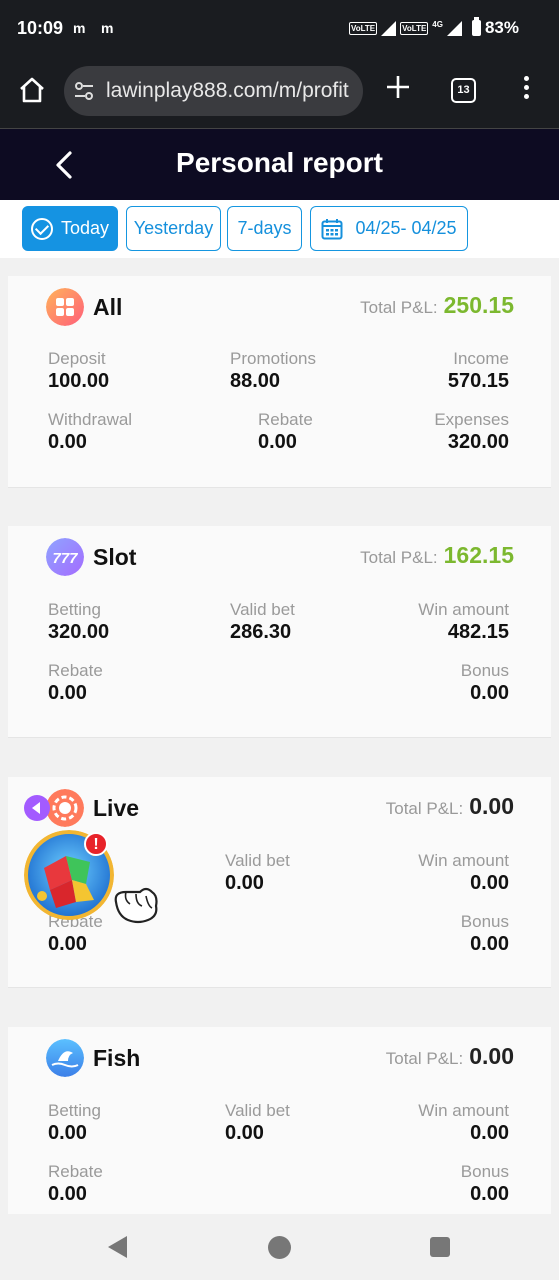 This screenshot has height=1280, width=559. I want to click on filter-yesterday-button: Yesterday, so click(173, 228).